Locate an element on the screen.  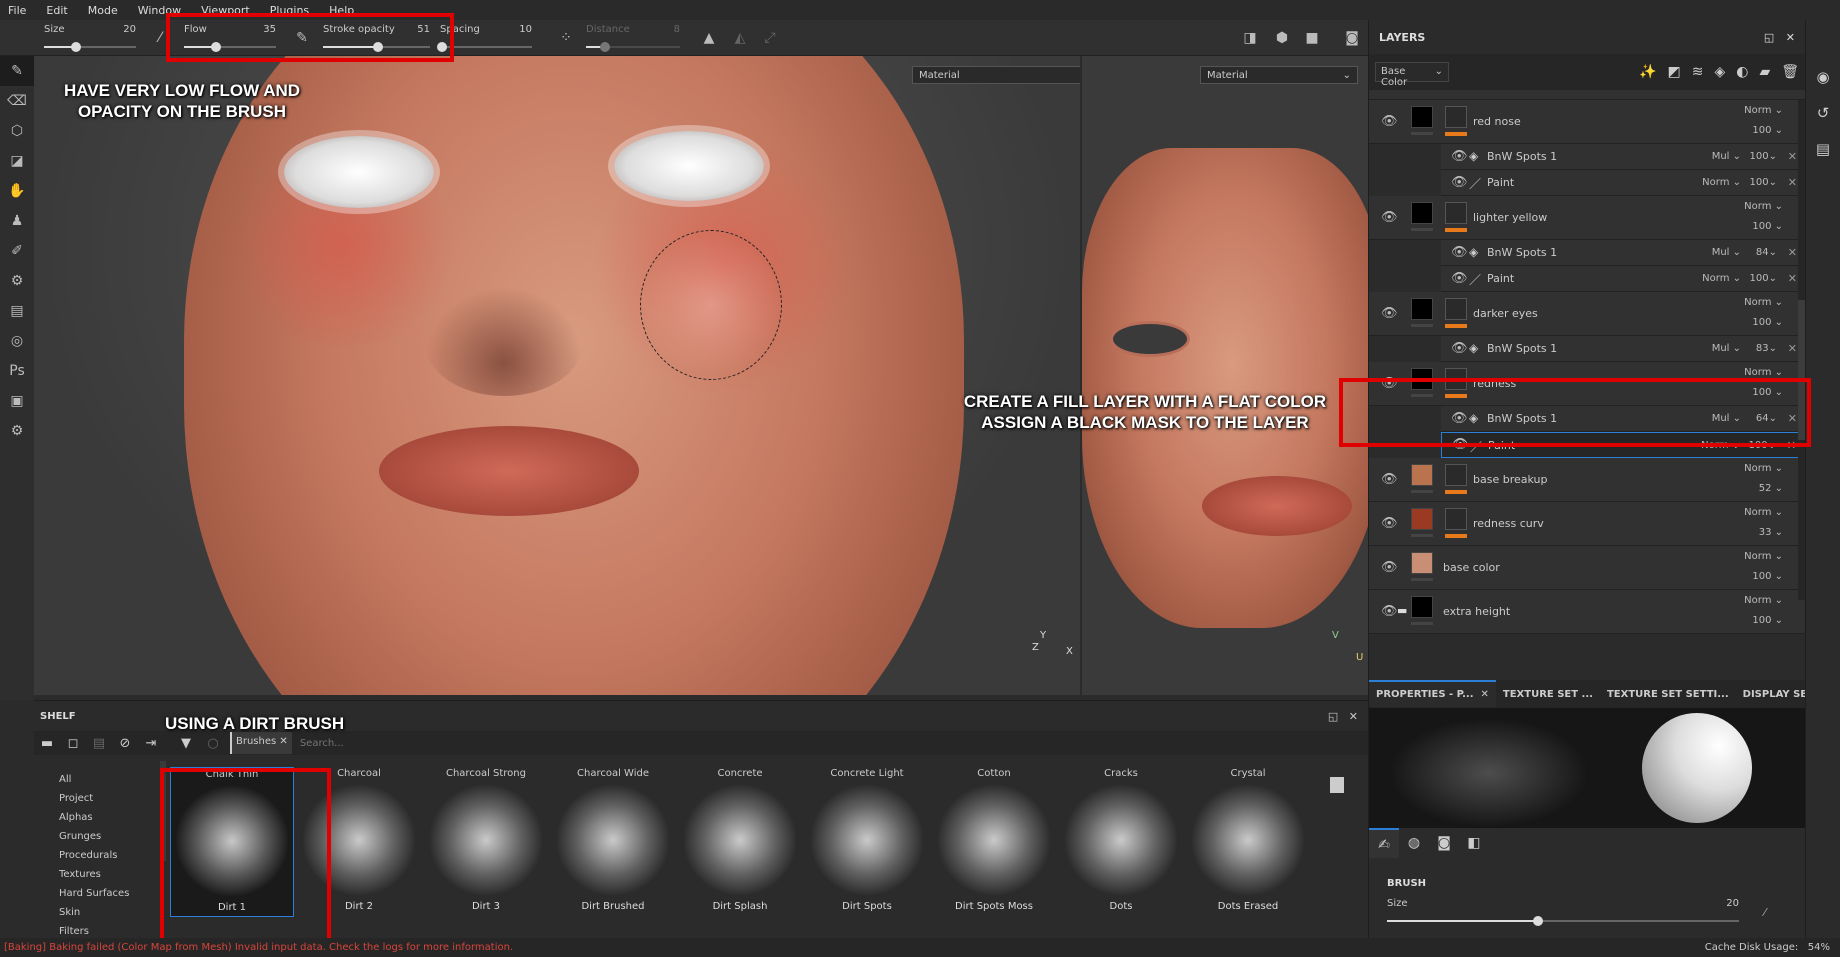
layer-row: 👁 redness Norm ⌄ 100 ⌄ is located at coordinates (1587, 384).